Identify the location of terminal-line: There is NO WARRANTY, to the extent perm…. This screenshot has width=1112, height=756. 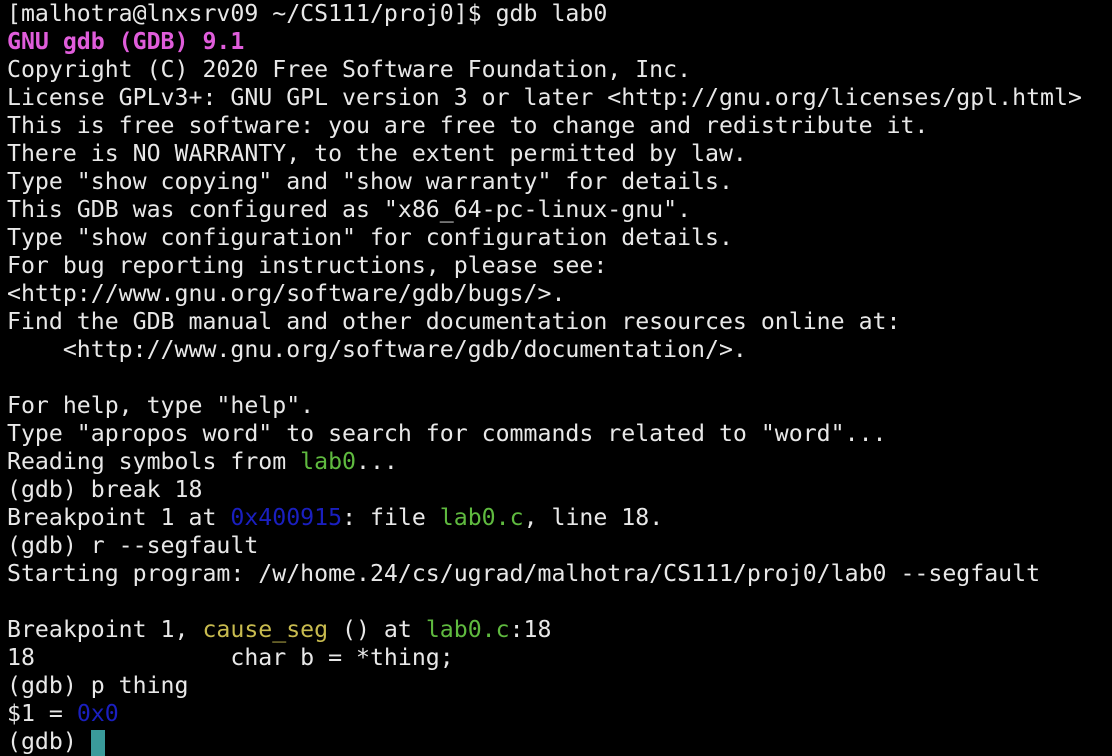
(559, 154).